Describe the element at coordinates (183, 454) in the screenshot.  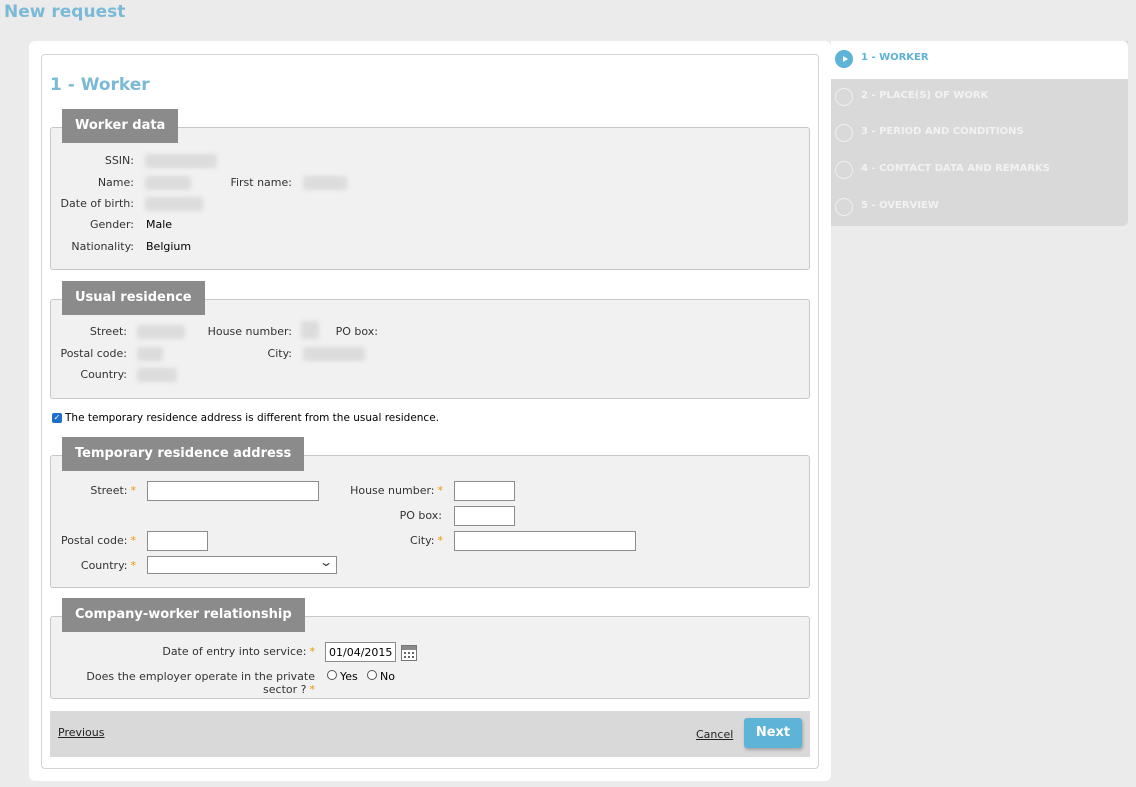
I see `section-legend: Temporary residence address` at that location.